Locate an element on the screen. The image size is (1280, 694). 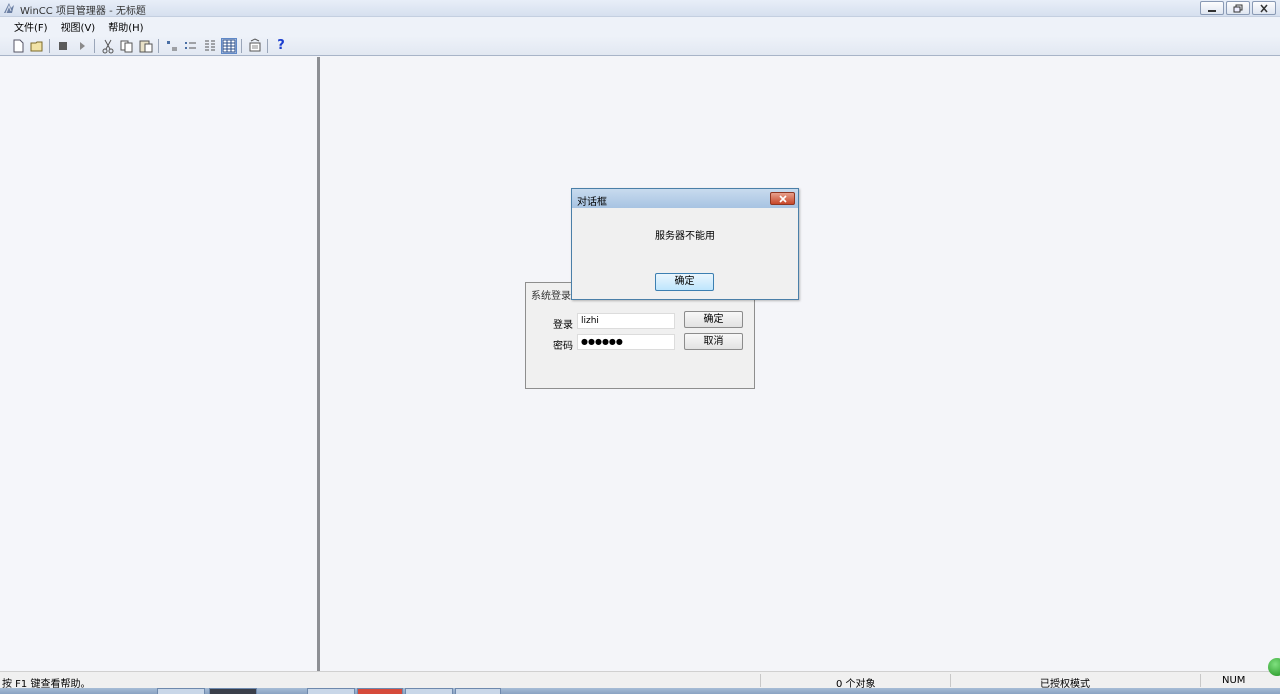
close-window-button is located at coordinates (1264, 8).